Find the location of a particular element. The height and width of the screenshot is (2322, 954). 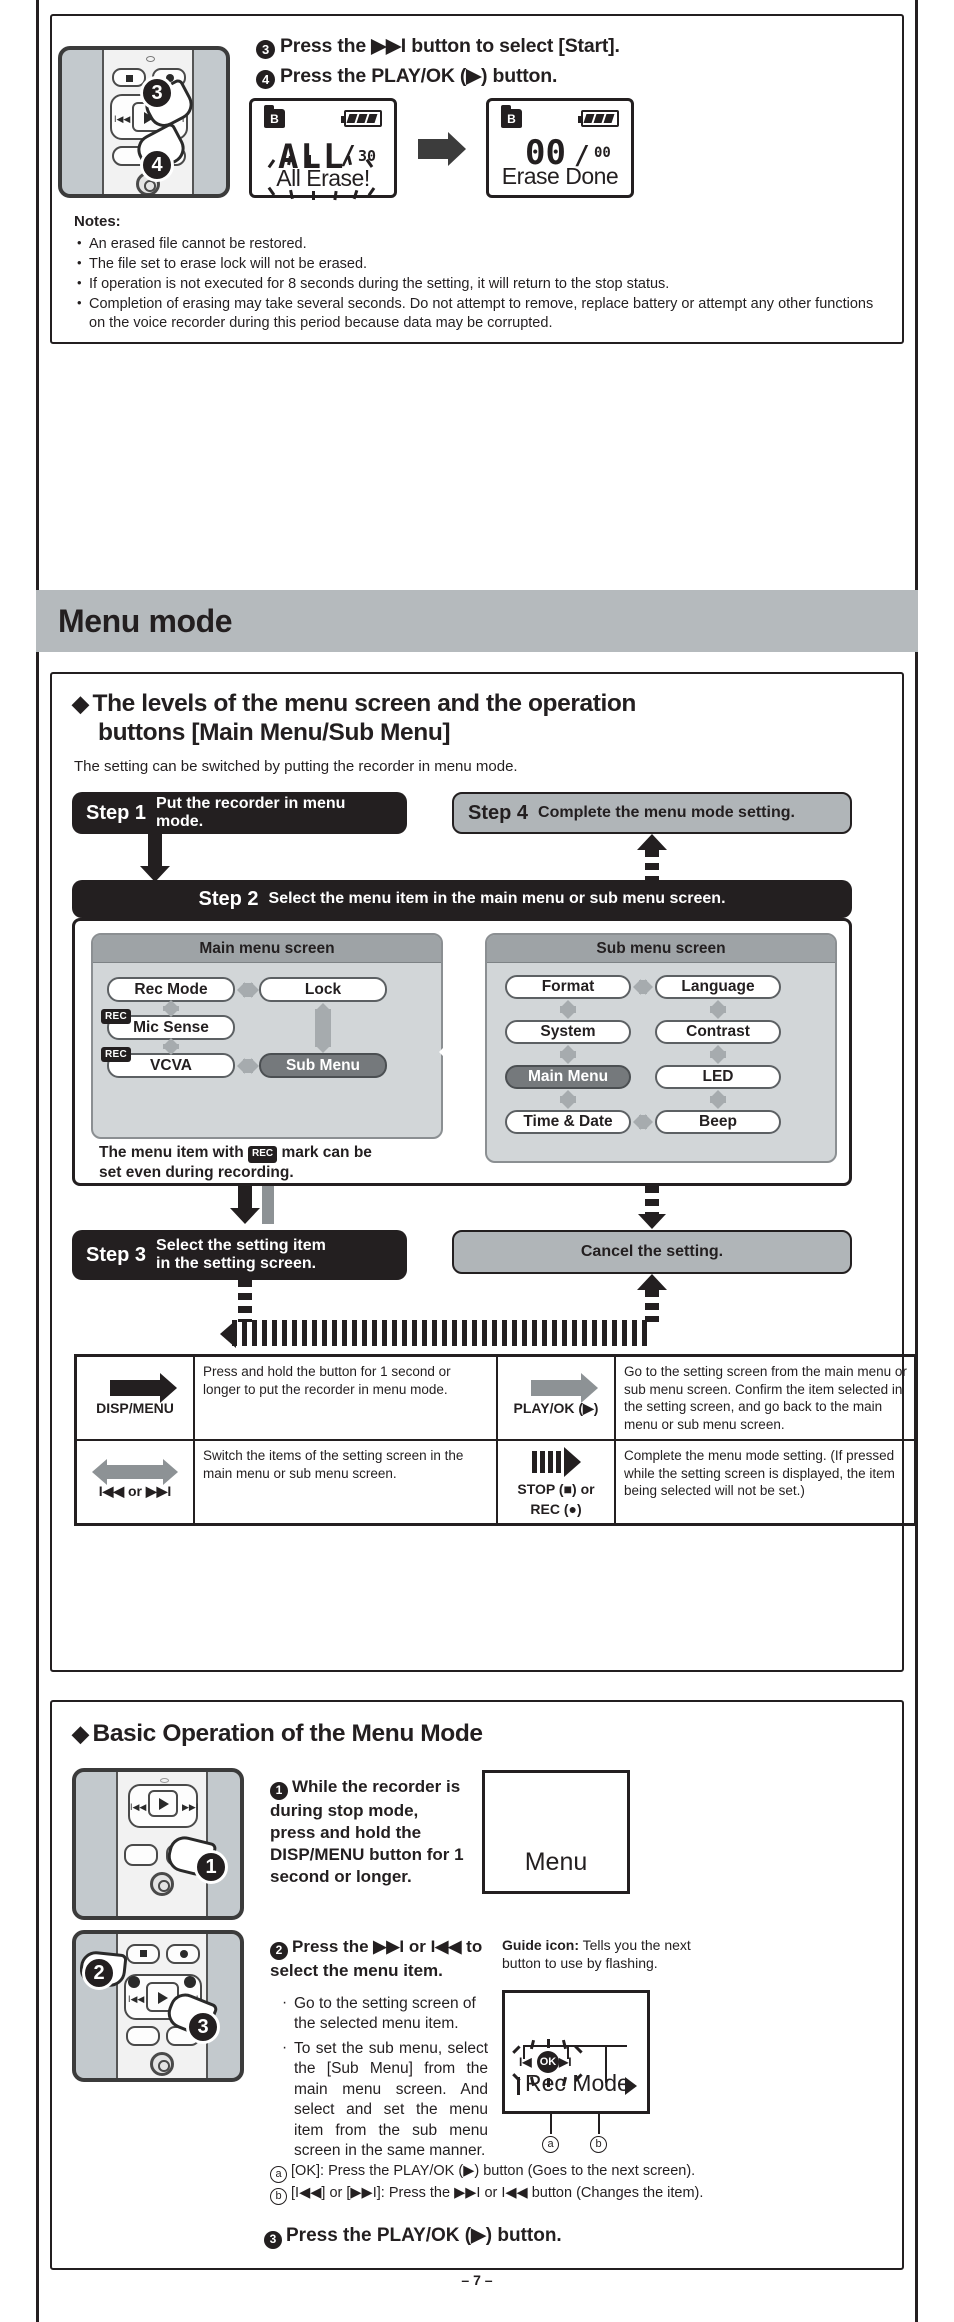

lcd-guide-icon-screen: I◀ ▶I OK Rec Mode is located at coordinates (576, 2052).